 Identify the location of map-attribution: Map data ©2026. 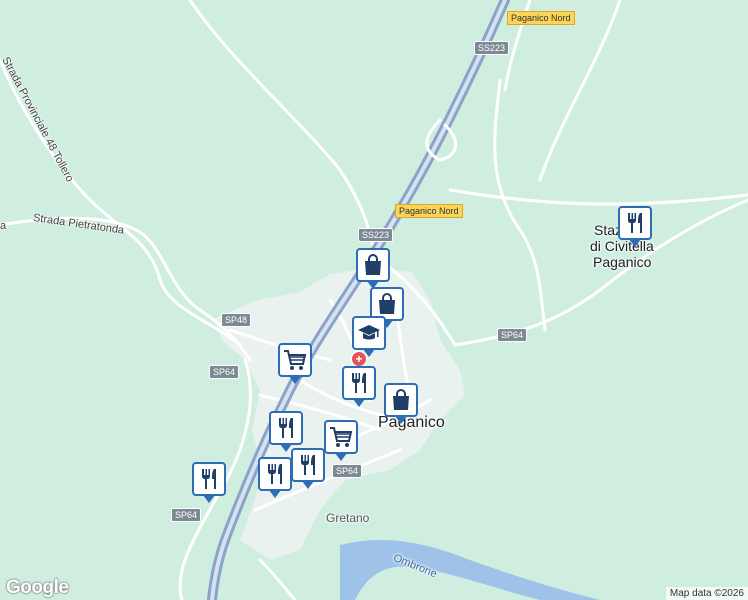
(706, 593).